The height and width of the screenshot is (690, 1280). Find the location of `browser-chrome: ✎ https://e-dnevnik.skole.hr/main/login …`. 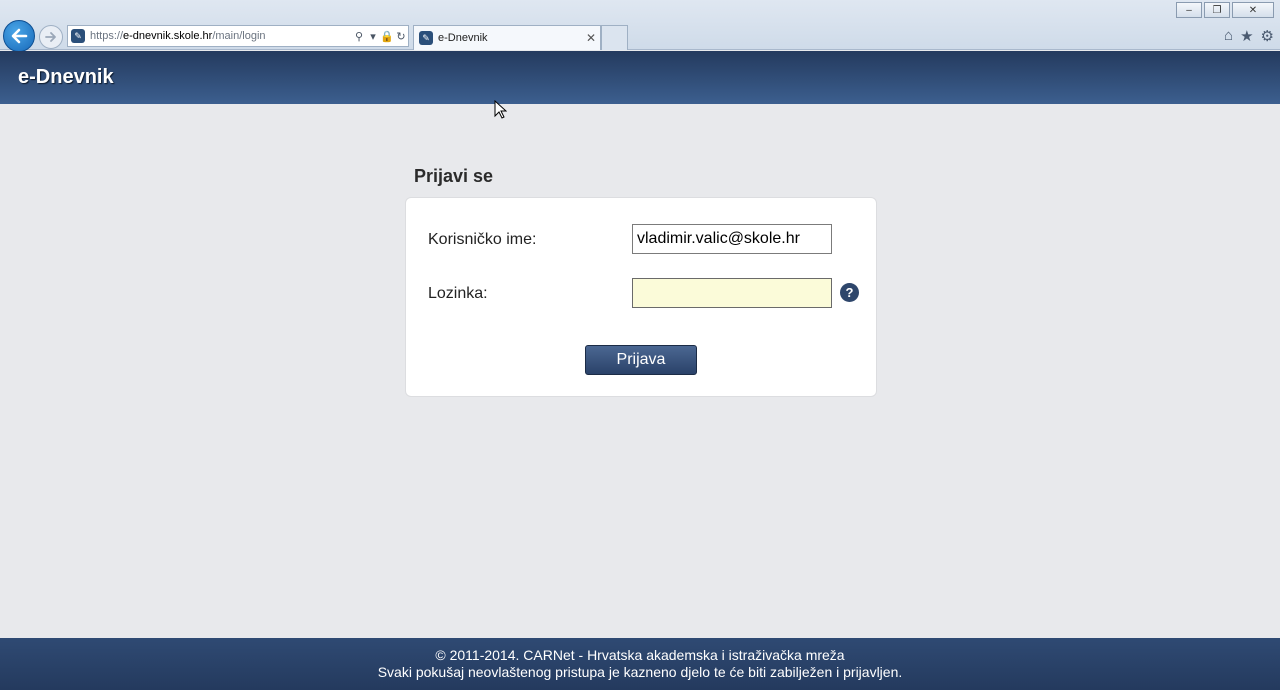

browser-chrome: ✎ https://e-dnevnik.skole.hr/main/login … is located at coordinates (640, 26).